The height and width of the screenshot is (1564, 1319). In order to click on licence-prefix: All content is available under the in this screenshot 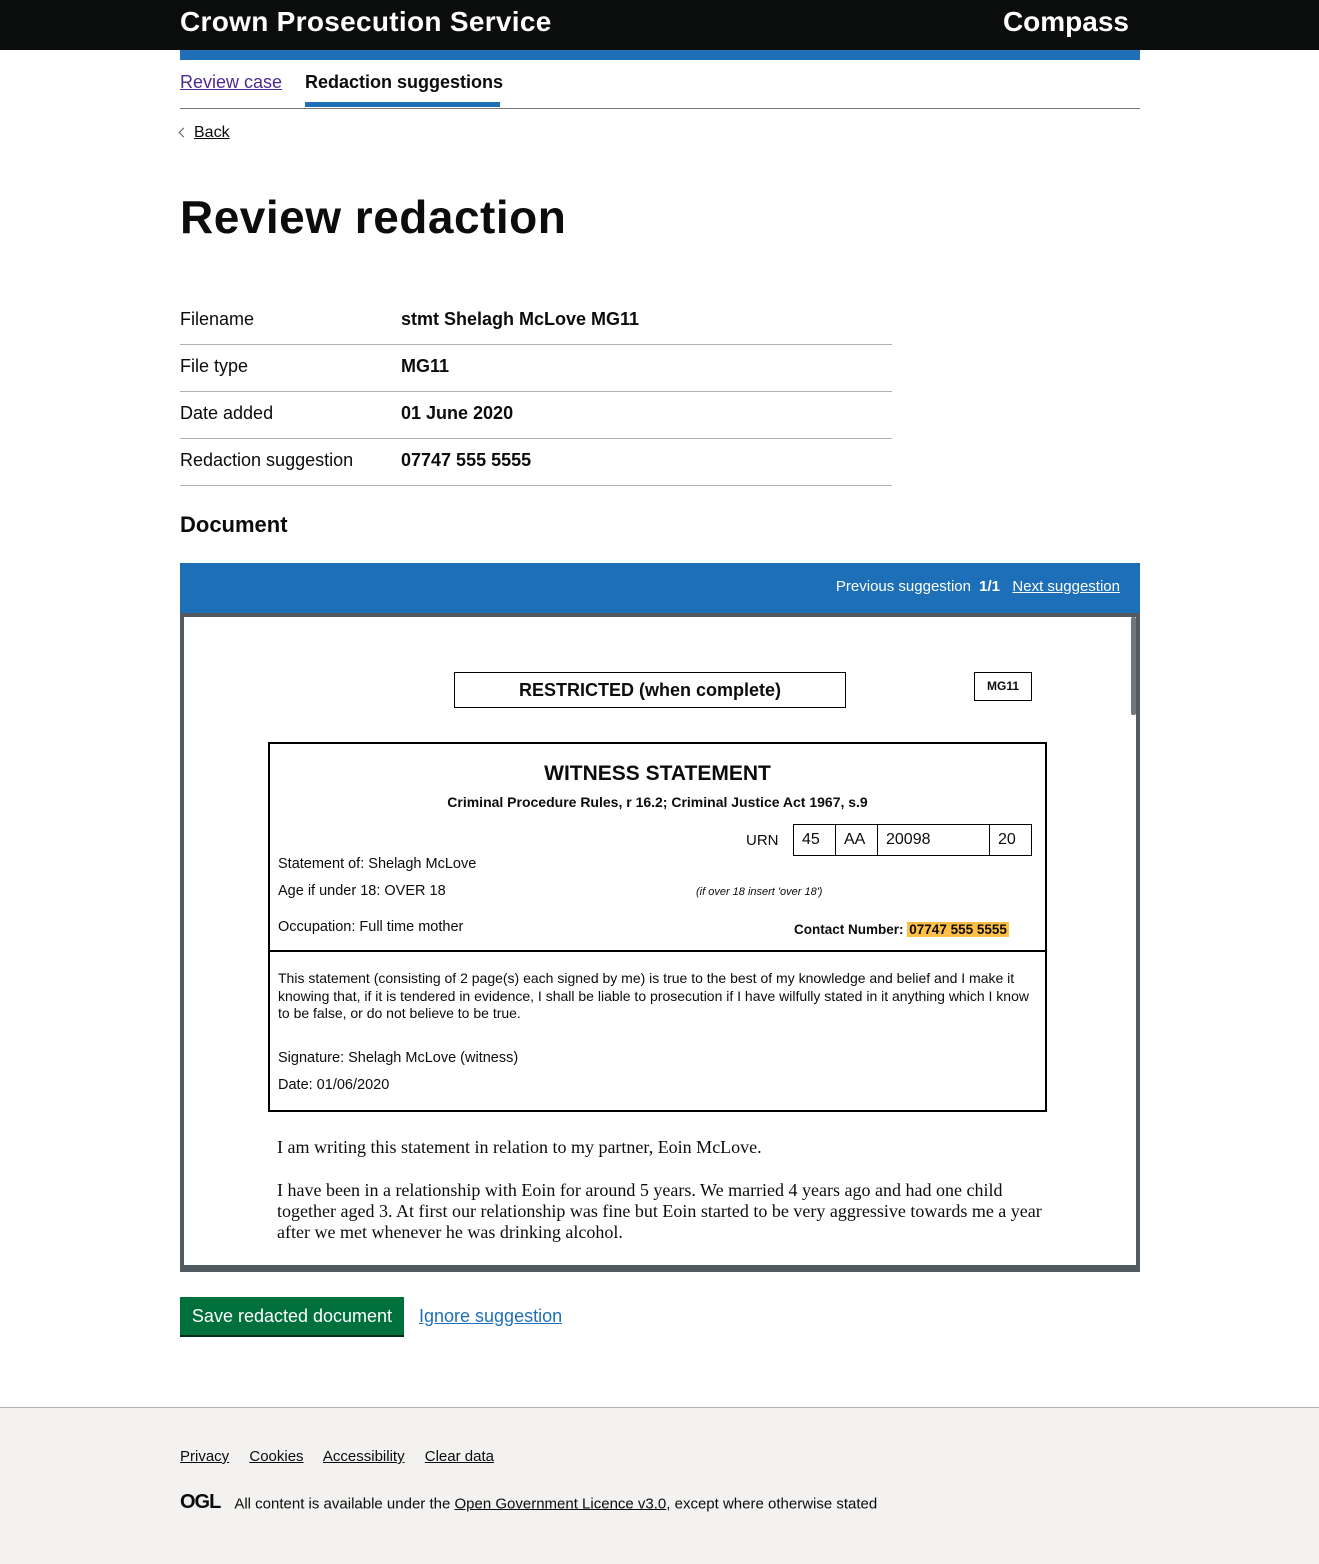, I will do `click(344, 1504)`.